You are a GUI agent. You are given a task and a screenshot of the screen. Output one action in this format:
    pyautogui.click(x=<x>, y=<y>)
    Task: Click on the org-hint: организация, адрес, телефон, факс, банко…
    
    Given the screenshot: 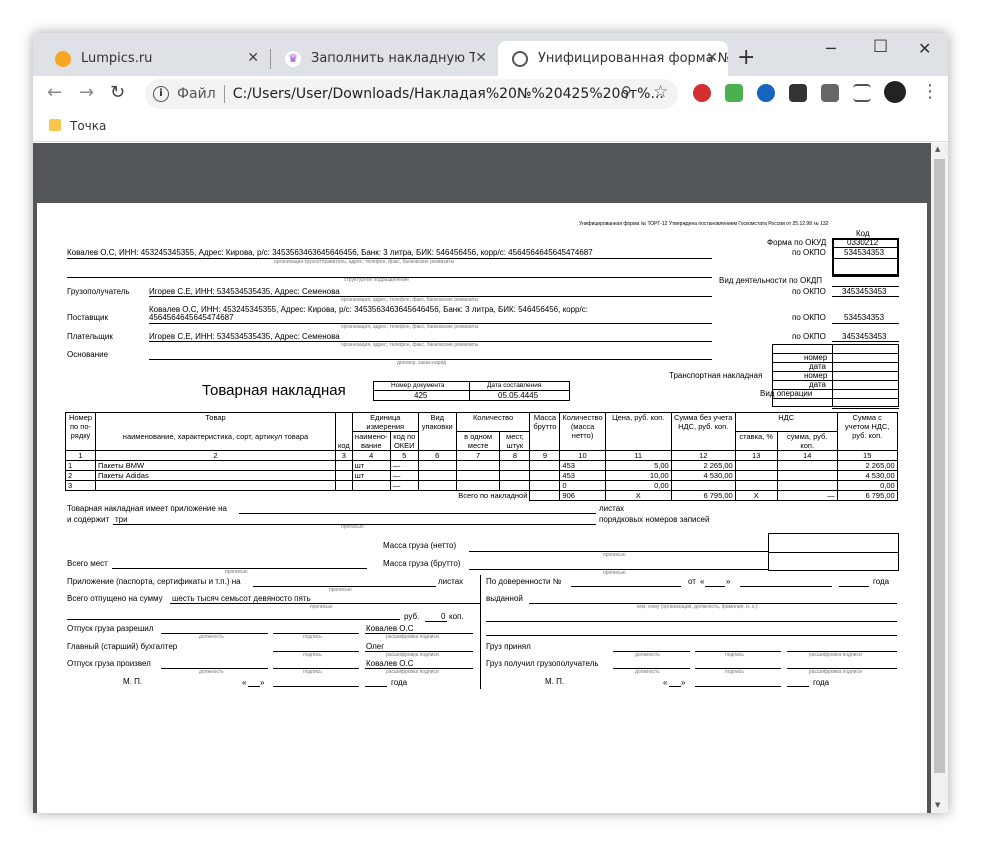 What is the action you would take?
    pyautogui.click(x=410, y=300)
    